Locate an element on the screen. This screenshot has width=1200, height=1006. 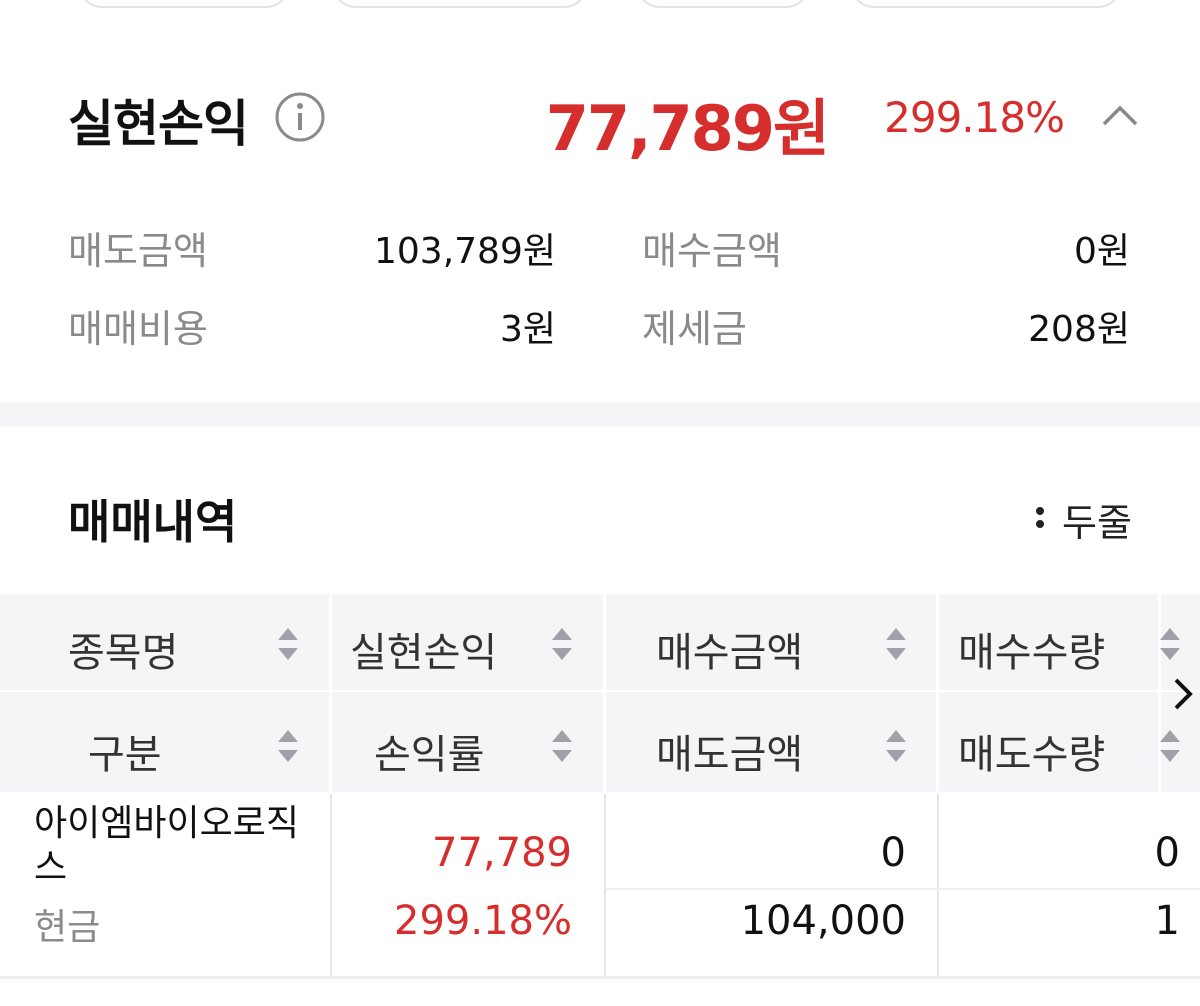
realized-pl-rate: 299.18% is located at coordinates (974, 117).